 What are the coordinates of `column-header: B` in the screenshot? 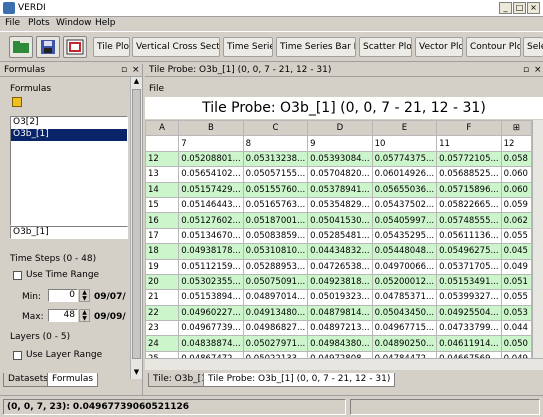 It's located at (211, 128).